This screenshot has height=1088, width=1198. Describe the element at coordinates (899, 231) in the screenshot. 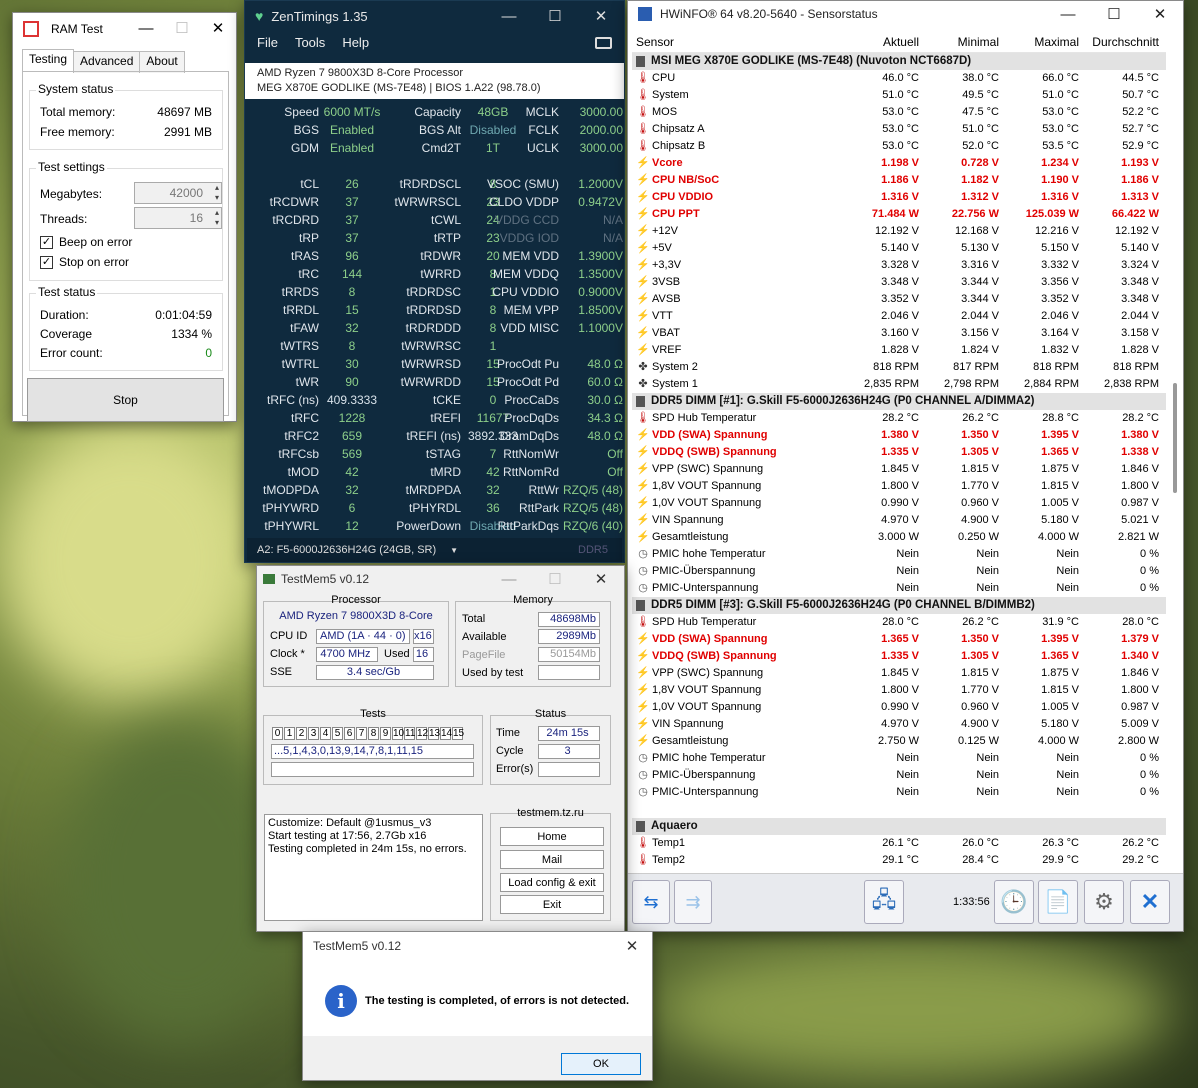

I see `sensor-row: ⚡ +12V 12.192 V 12.168 V 12.216 V 12.192 V` at that location.